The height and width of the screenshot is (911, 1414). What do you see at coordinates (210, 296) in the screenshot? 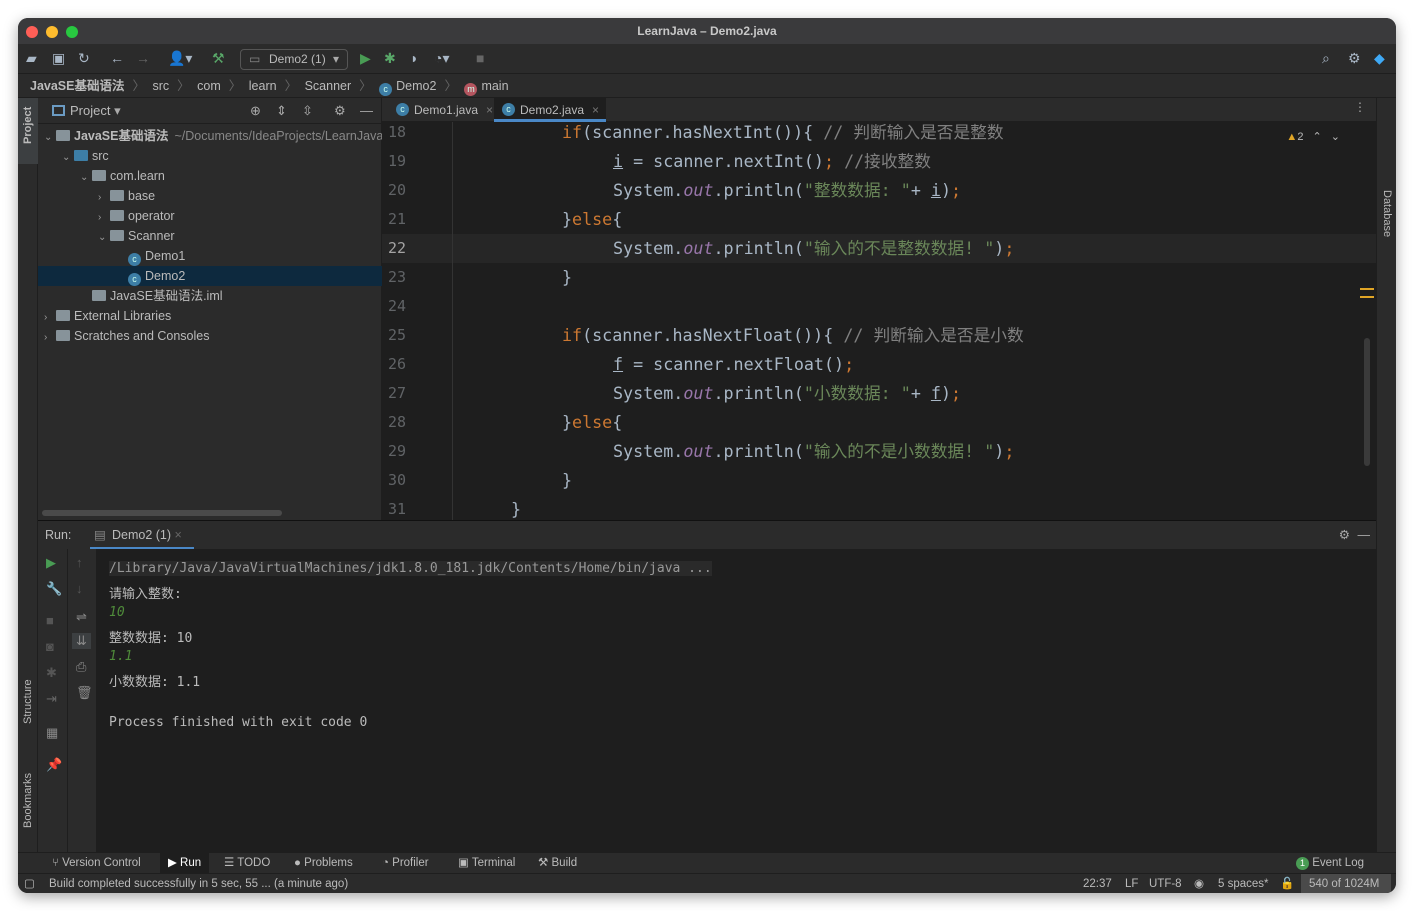
I see `tree-item: JavaSE基础语法.iml` at bounding box center [210, 296].